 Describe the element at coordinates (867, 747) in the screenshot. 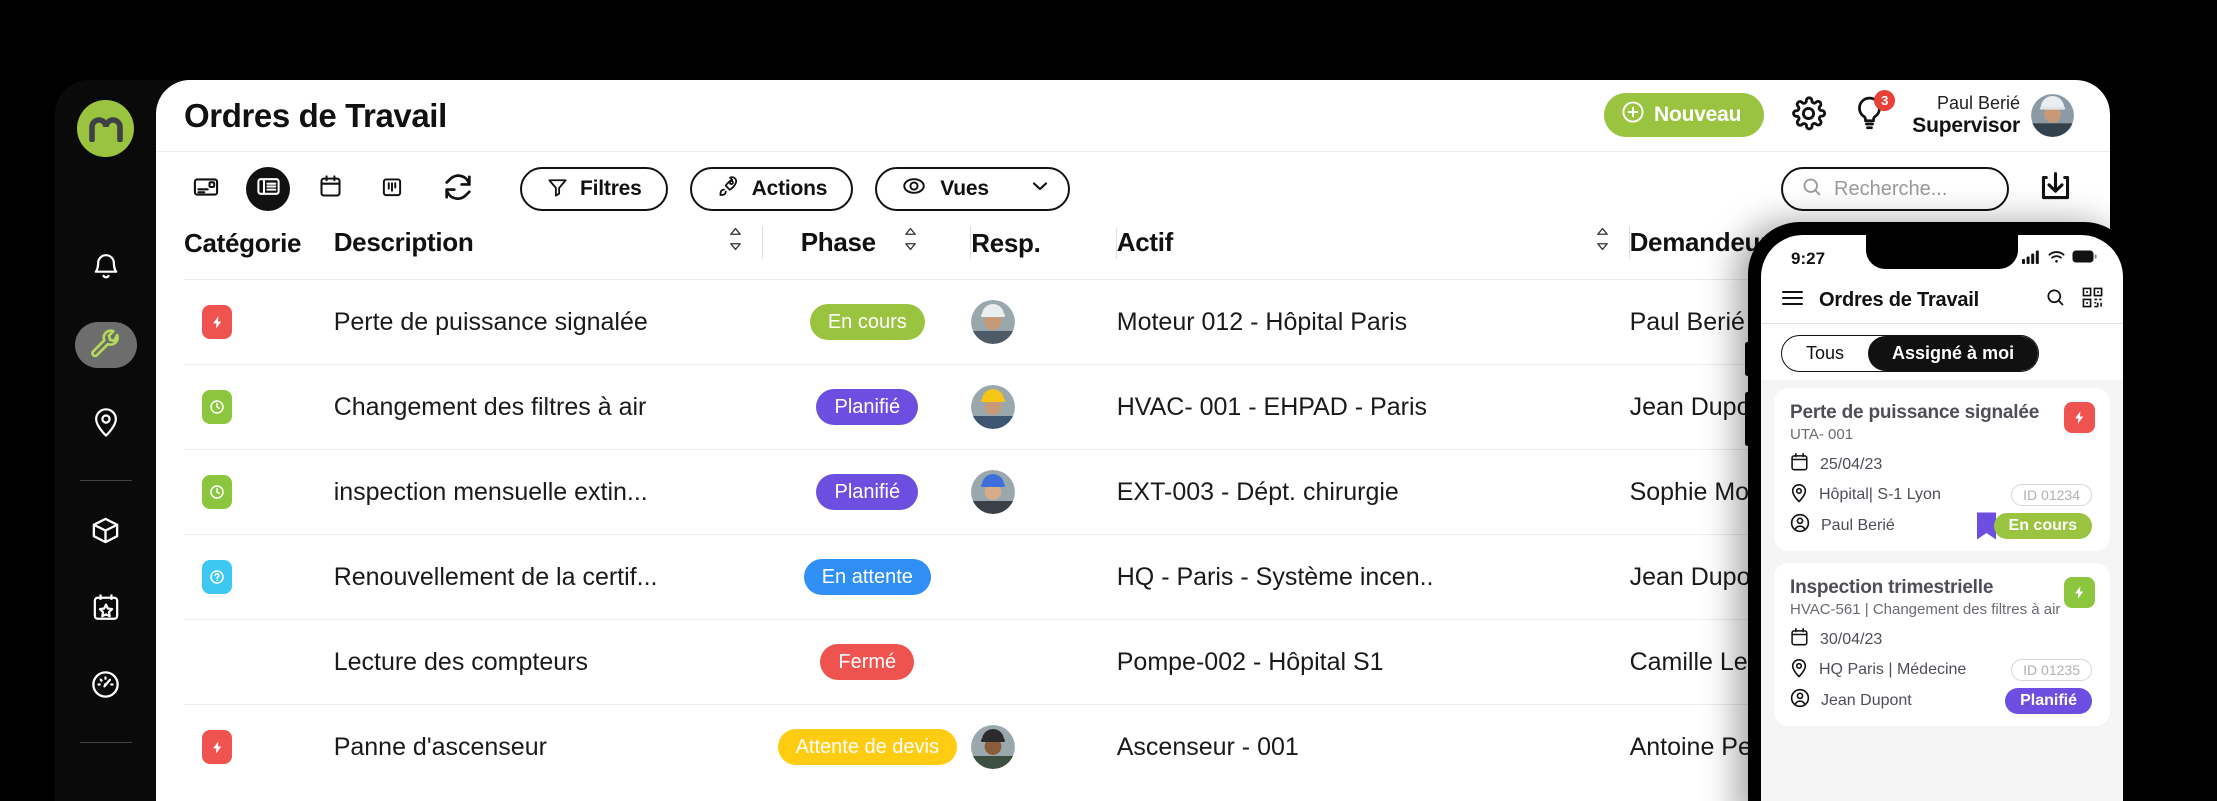

I see `cell-phase: Attente de devis` at that location.